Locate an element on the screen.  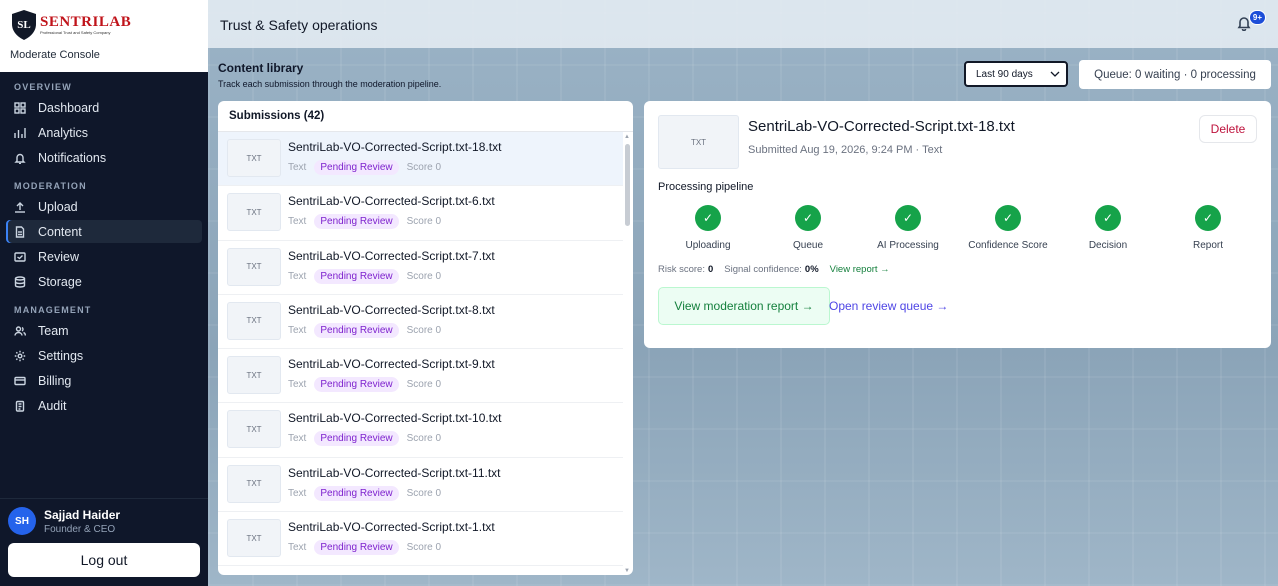
open-review-queue-link: Open review queue → is located at coordinates (888, 306).